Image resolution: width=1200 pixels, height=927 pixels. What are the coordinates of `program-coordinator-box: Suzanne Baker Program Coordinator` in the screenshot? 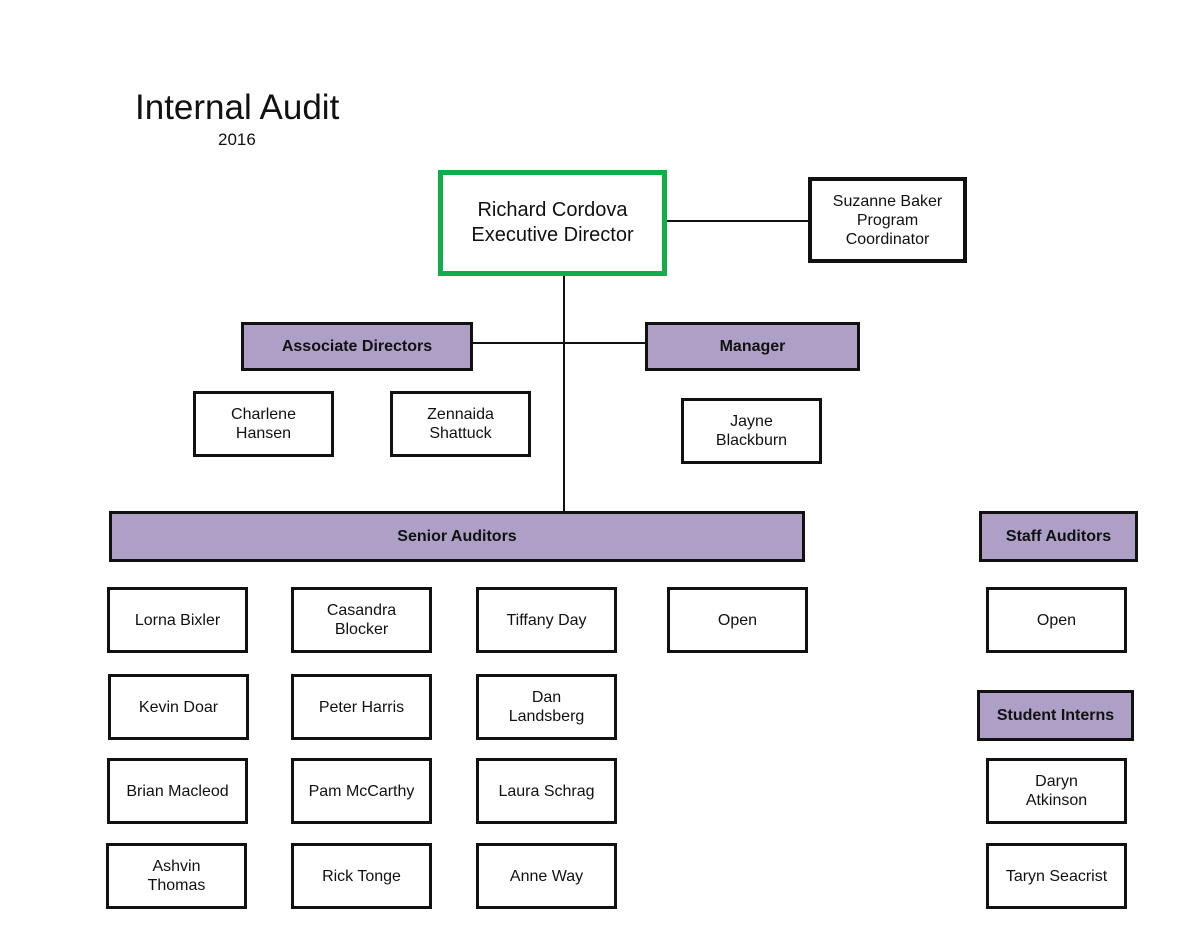 It's located at (887, 220).